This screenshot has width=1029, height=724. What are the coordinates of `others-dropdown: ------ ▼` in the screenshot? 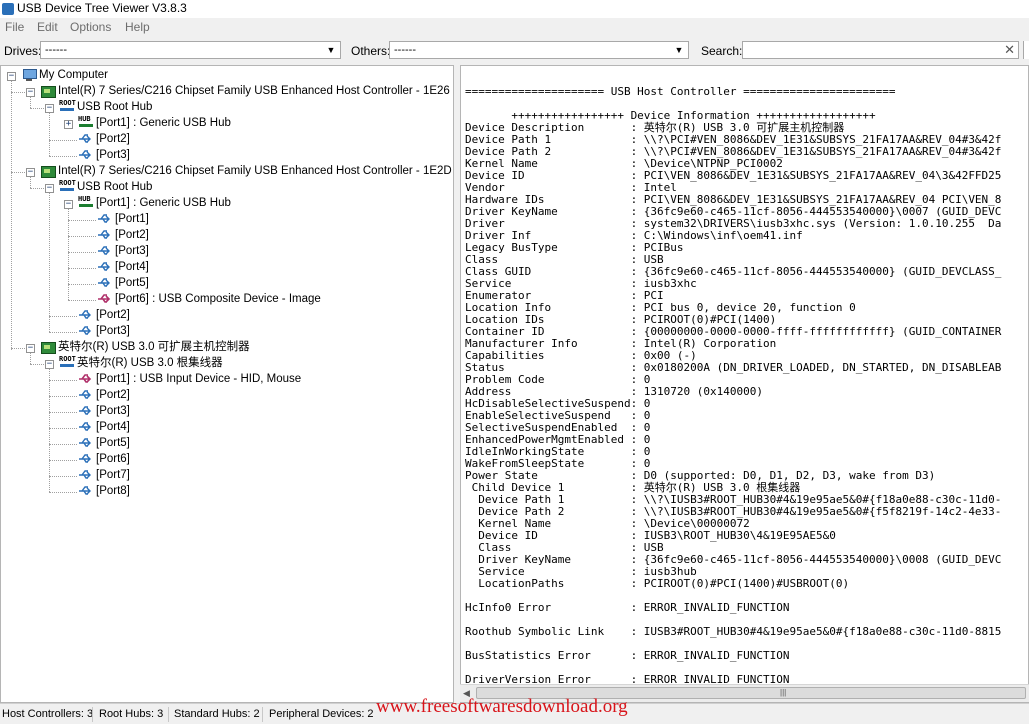 It's located at (539, 50).